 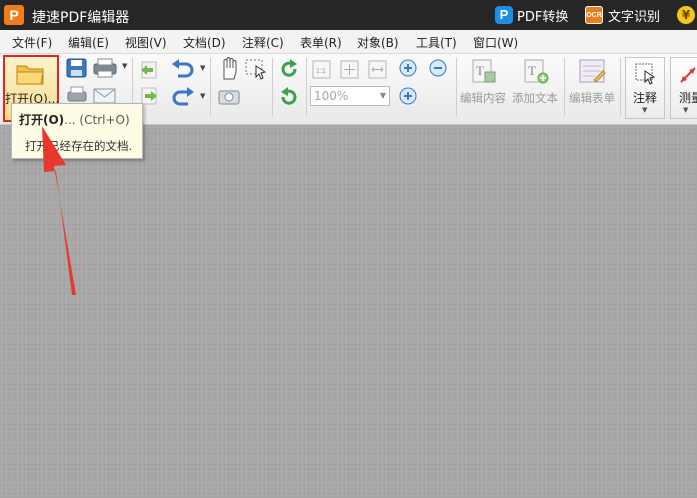 What do you see at coordinates (81, 18) in the screenshot?
I see `app-title: 捷速PDF编辑器` at bounding box center [81, 18].